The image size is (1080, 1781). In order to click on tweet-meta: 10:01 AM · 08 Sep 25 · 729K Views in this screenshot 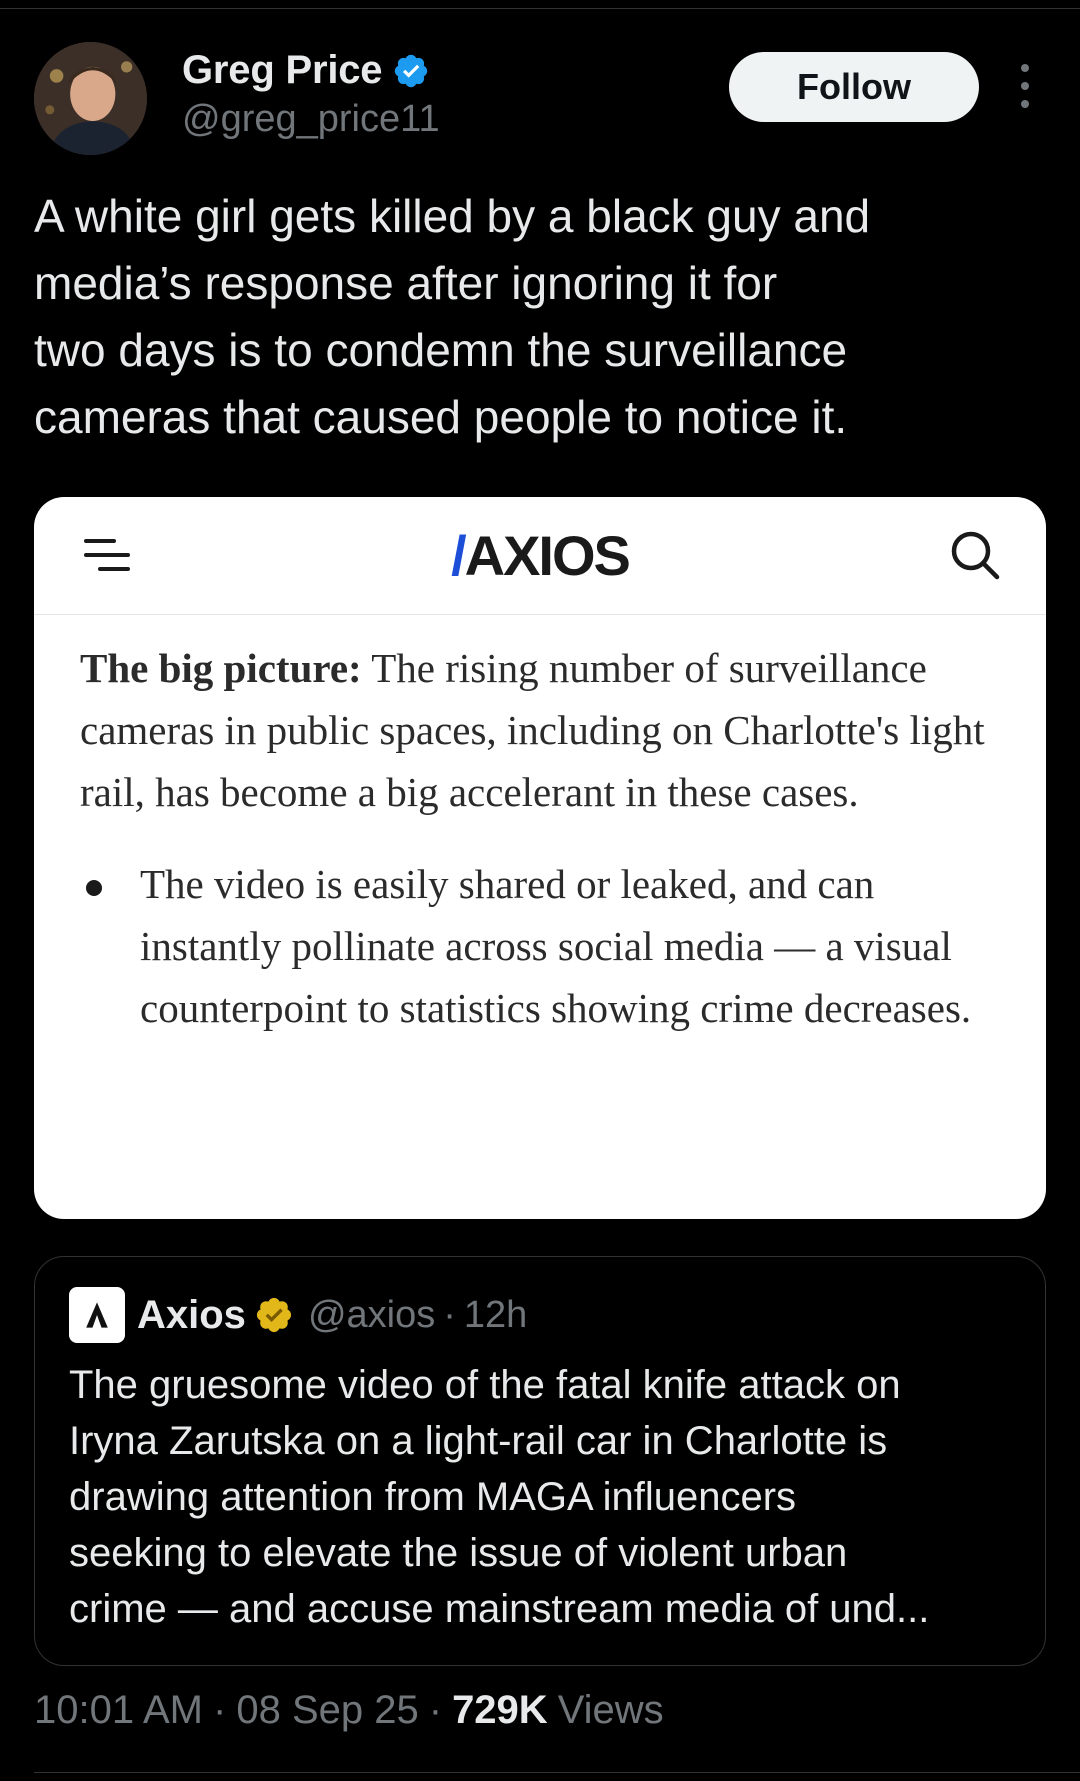, I will do `click(349, 1710)`.